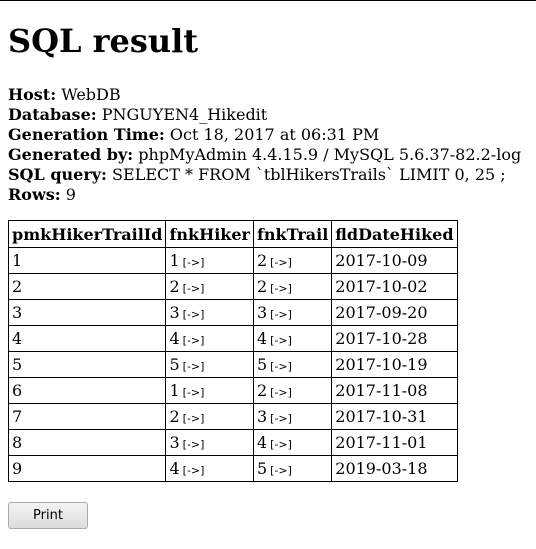 The width and height of the screenshot is (536, 549). What do you see at coordinates (103, 41) in the screenshot?
I see `page-title: SQL result` at bounding box center [103, 41].